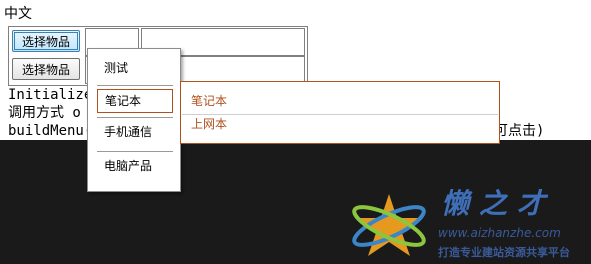  Describe the element at coordinates (498, 203) in the screenshot. I see `watermark-title: 懒之才` at that location.